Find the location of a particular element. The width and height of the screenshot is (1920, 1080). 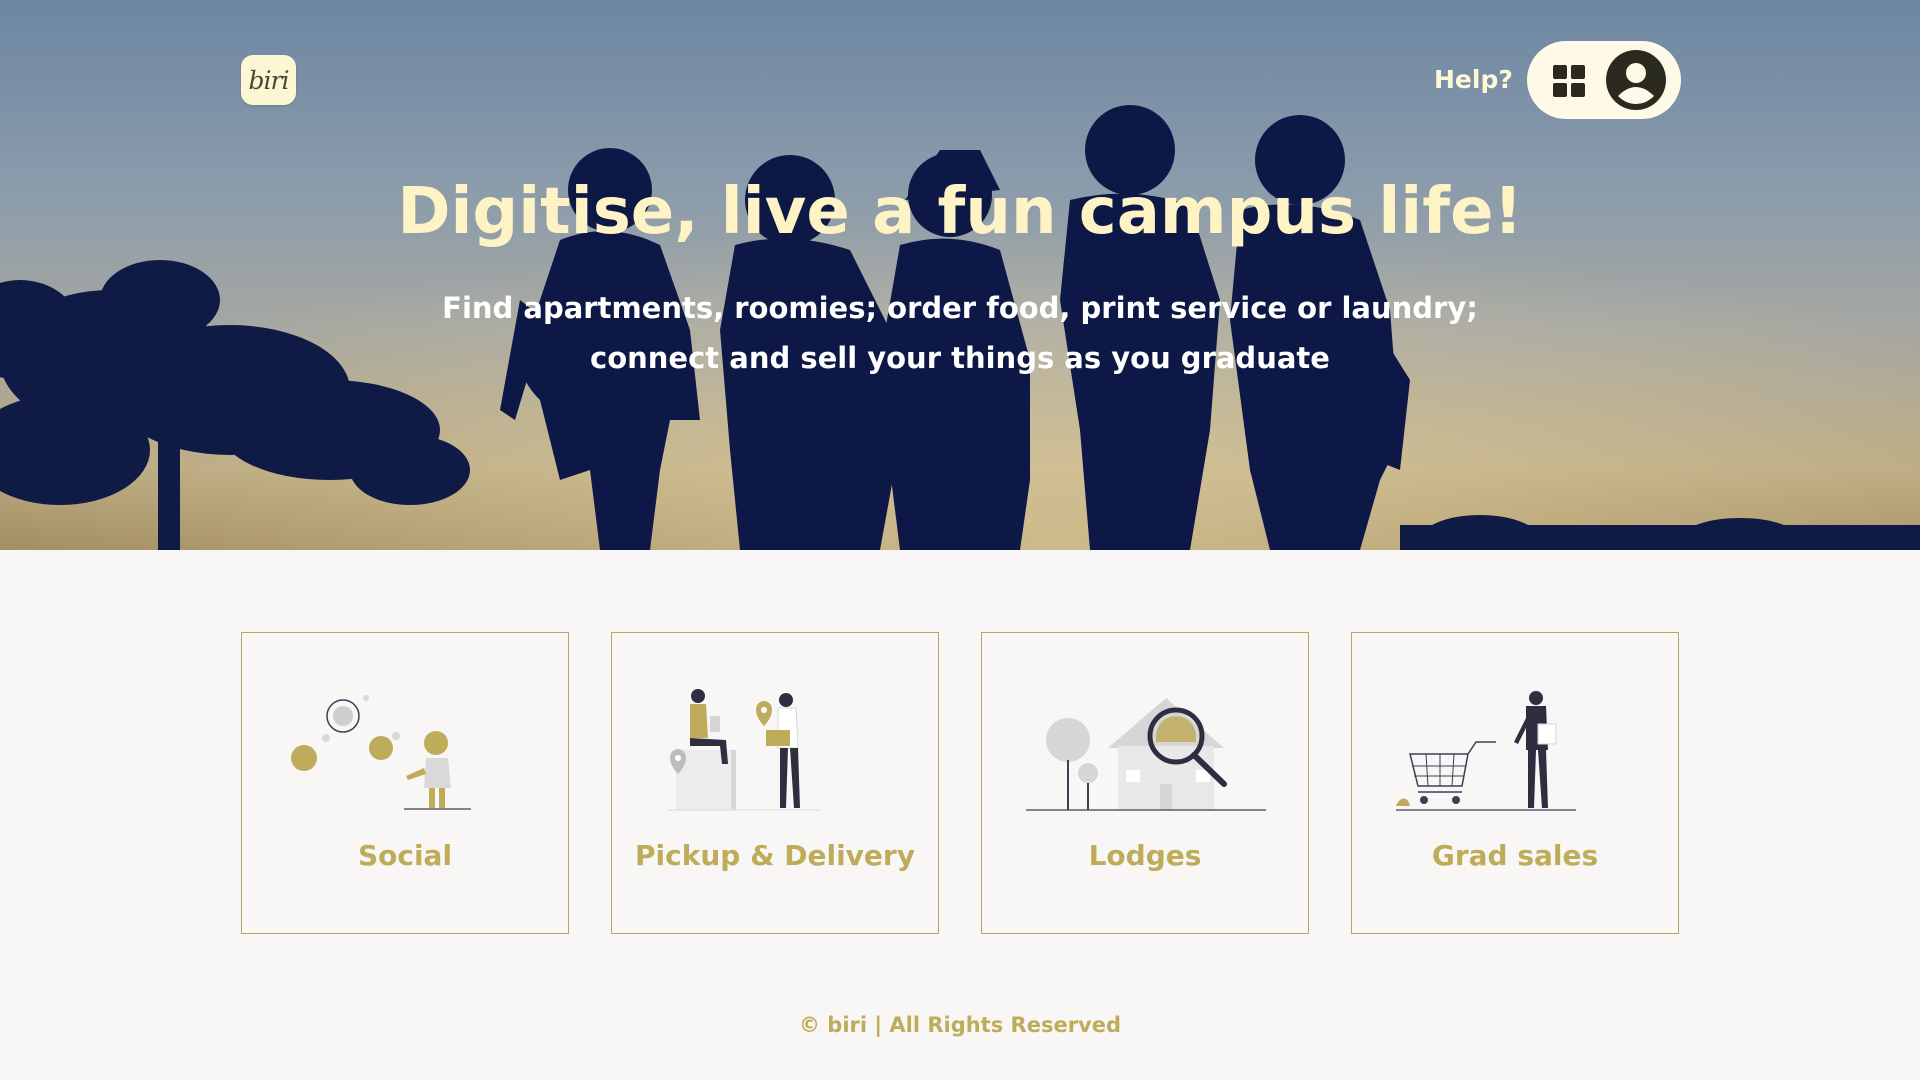

logo-text: biri is located at coordinates (269, 80).